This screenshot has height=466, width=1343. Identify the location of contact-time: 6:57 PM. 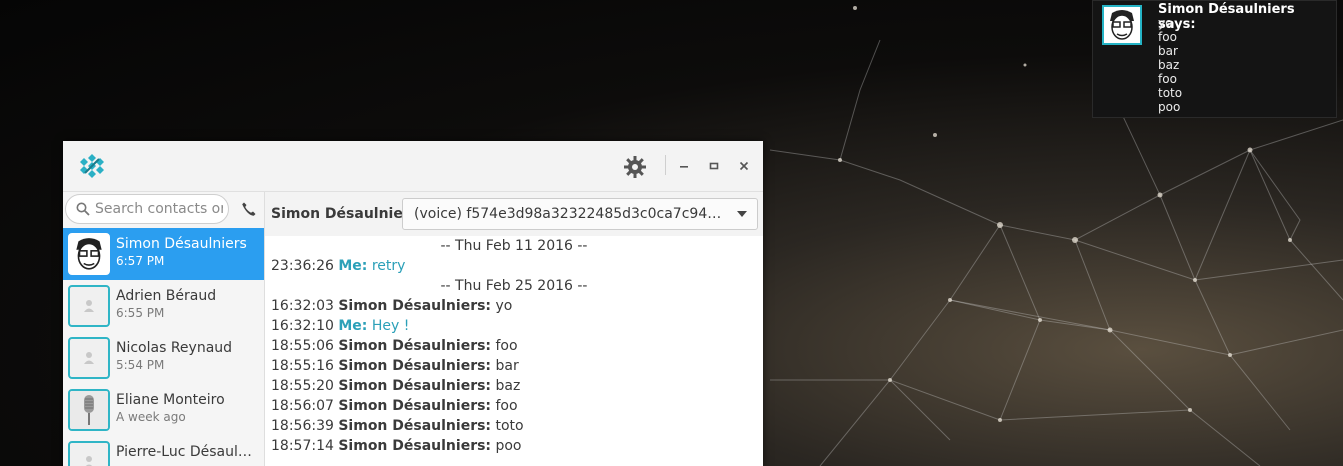
(140, 261).